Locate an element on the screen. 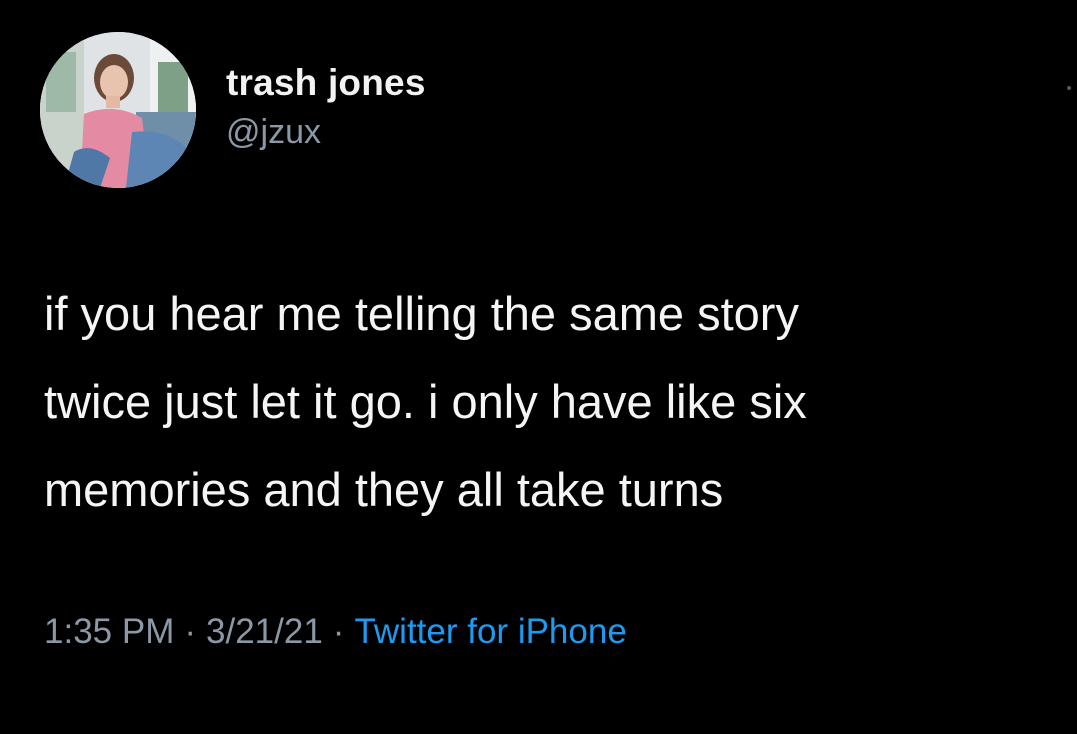 The image size is (1077, 734). display-name: trash jones is located at coordinates (326, 83).